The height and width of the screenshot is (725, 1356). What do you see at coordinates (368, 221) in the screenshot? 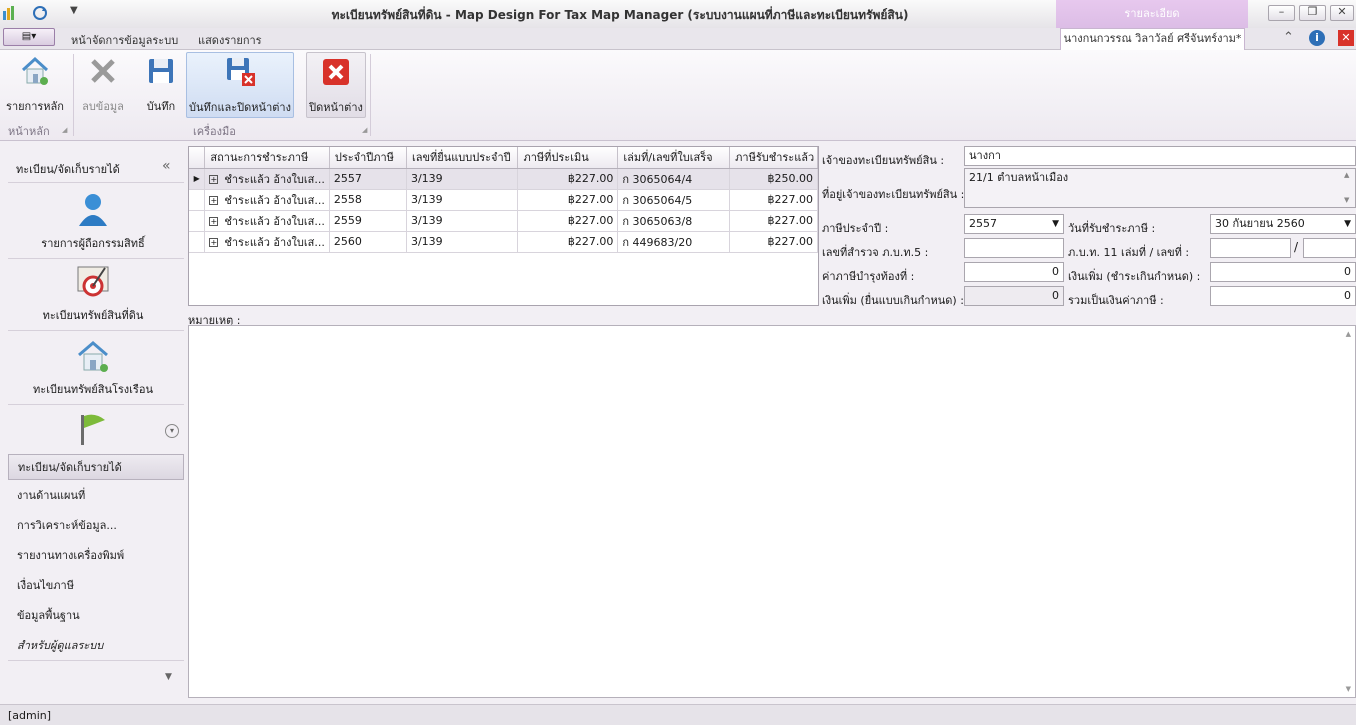
I see `year-cell: 2559` at bounding box center [368, 221].